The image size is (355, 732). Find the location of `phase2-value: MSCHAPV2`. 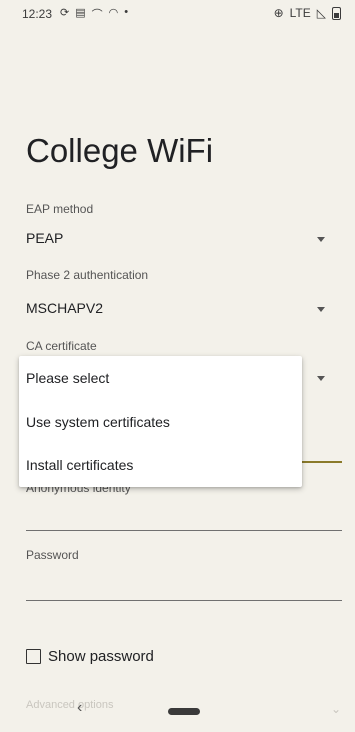

phase2-value: MSCHAPV2 is located at coordinates (64, 308).